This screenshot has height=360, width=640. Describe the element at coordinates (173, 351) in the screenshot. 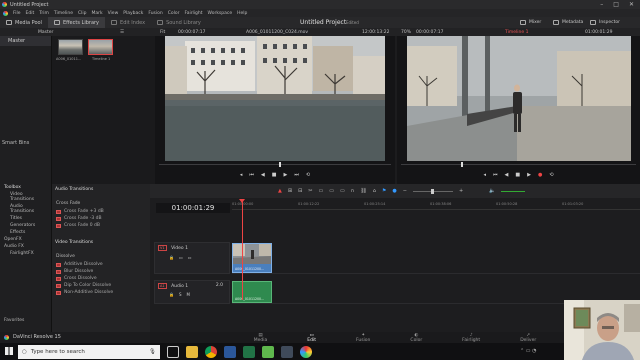

I see `task-view-icon` at that location.